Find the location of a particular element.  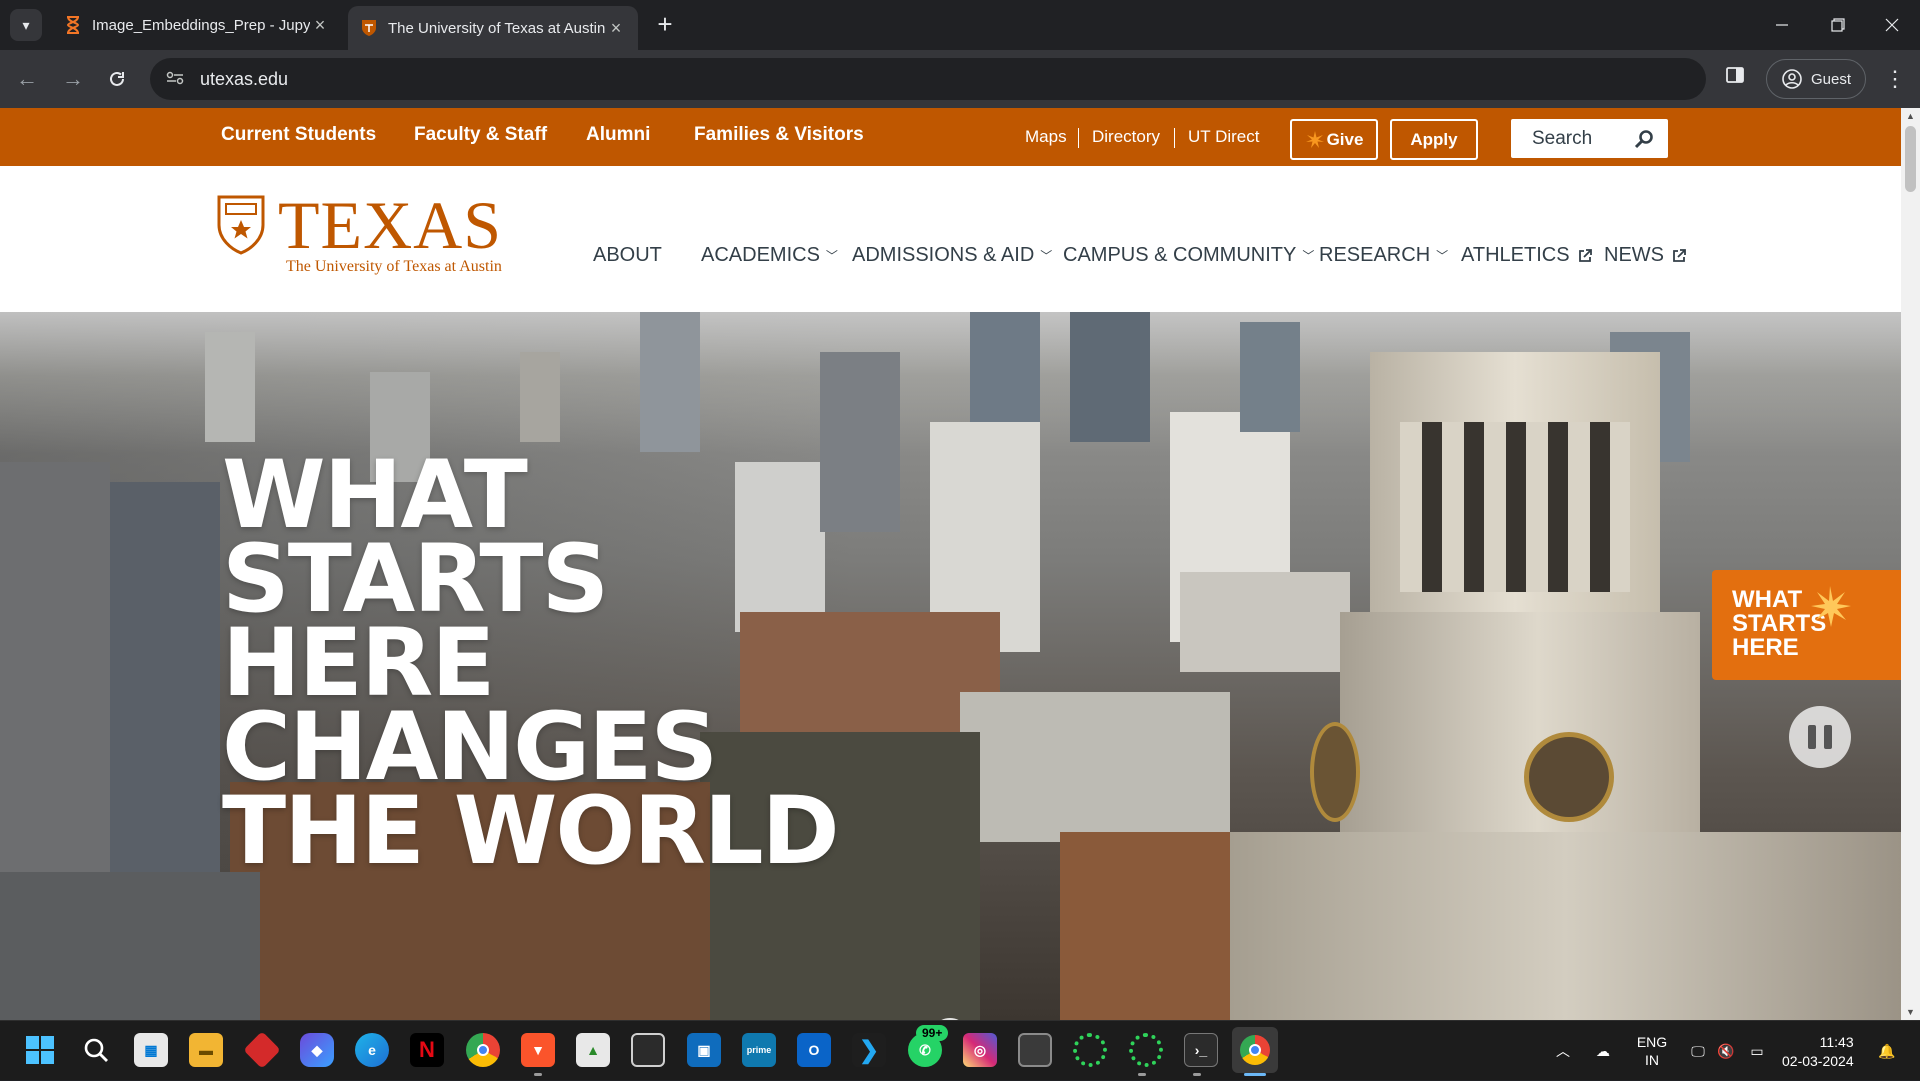

nav-current-students: Current Students is located at coordinates (298, 135).